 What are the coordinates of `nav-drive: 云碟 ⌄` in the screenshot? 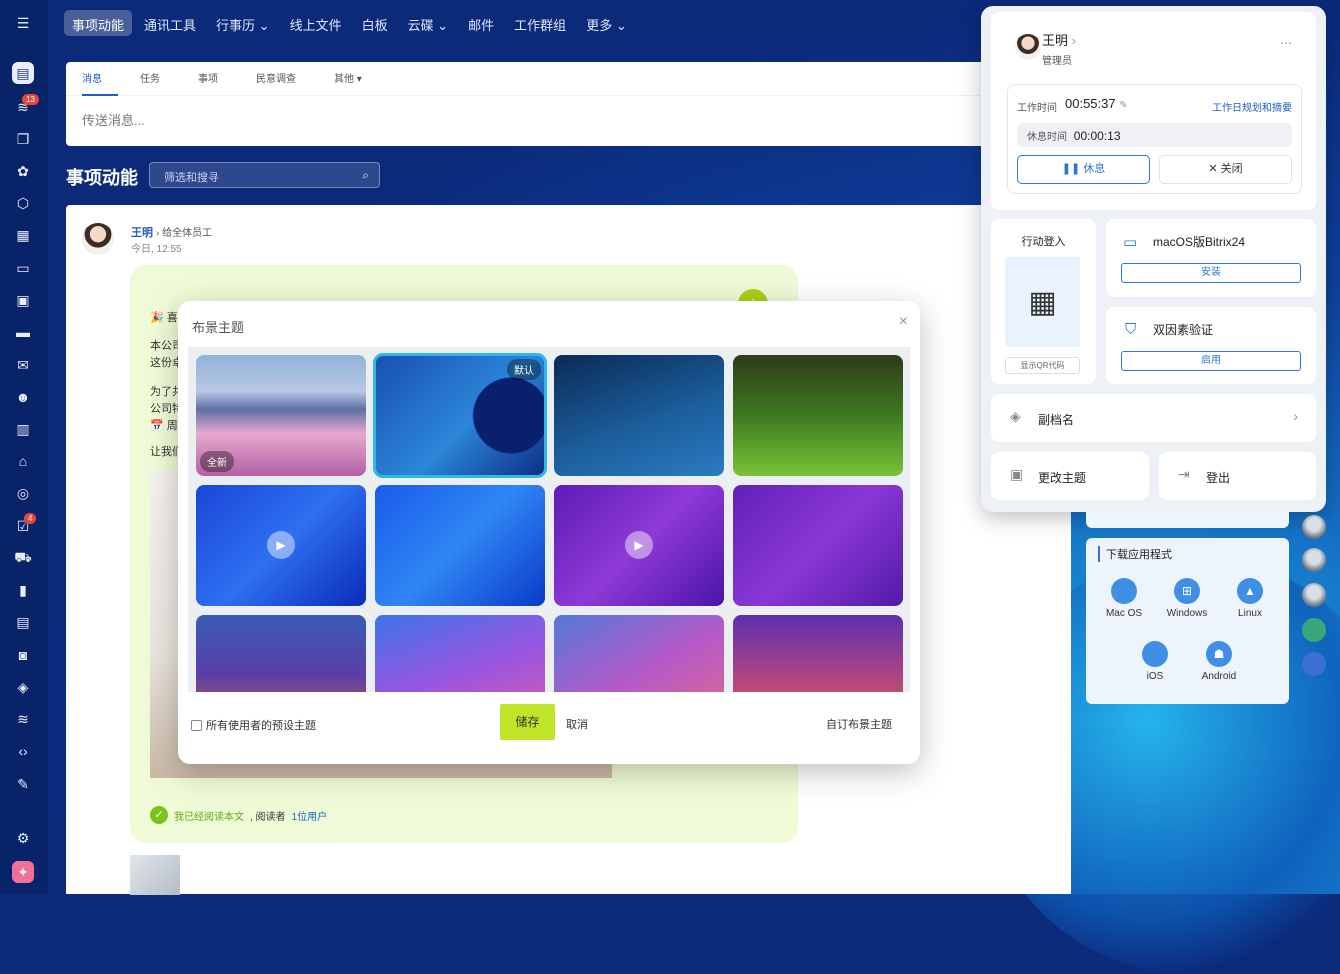 It's located at (428, 23).